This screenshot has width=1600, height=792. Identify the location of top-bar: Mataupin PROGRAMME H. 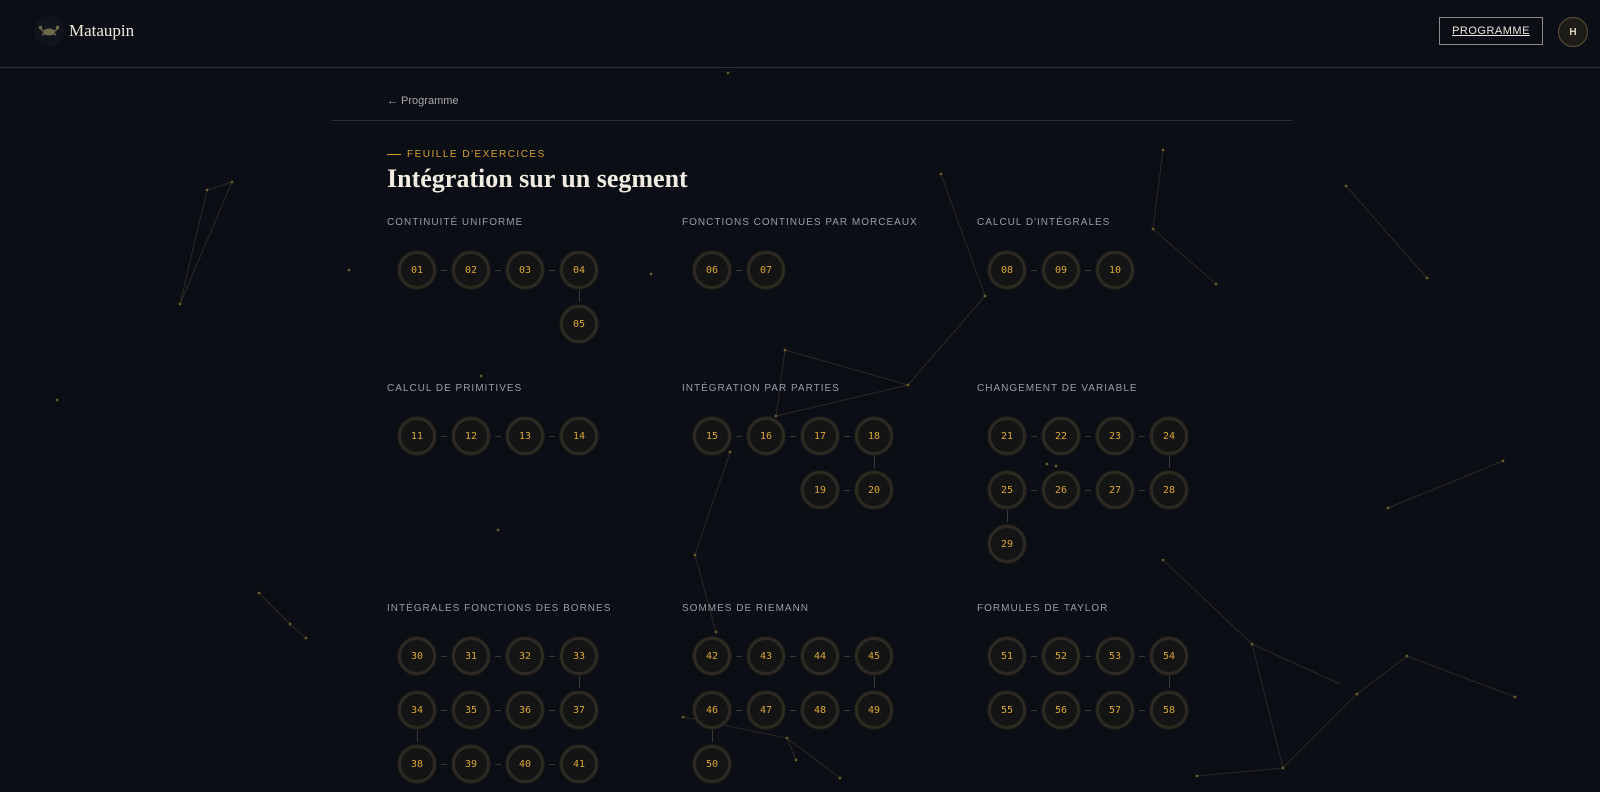
(800, 34).